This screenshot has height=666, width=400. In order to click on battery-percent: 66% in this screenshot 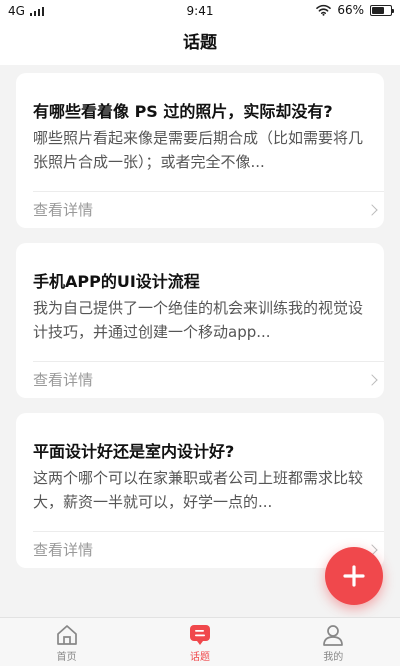, I will do `click(350, 10)`.